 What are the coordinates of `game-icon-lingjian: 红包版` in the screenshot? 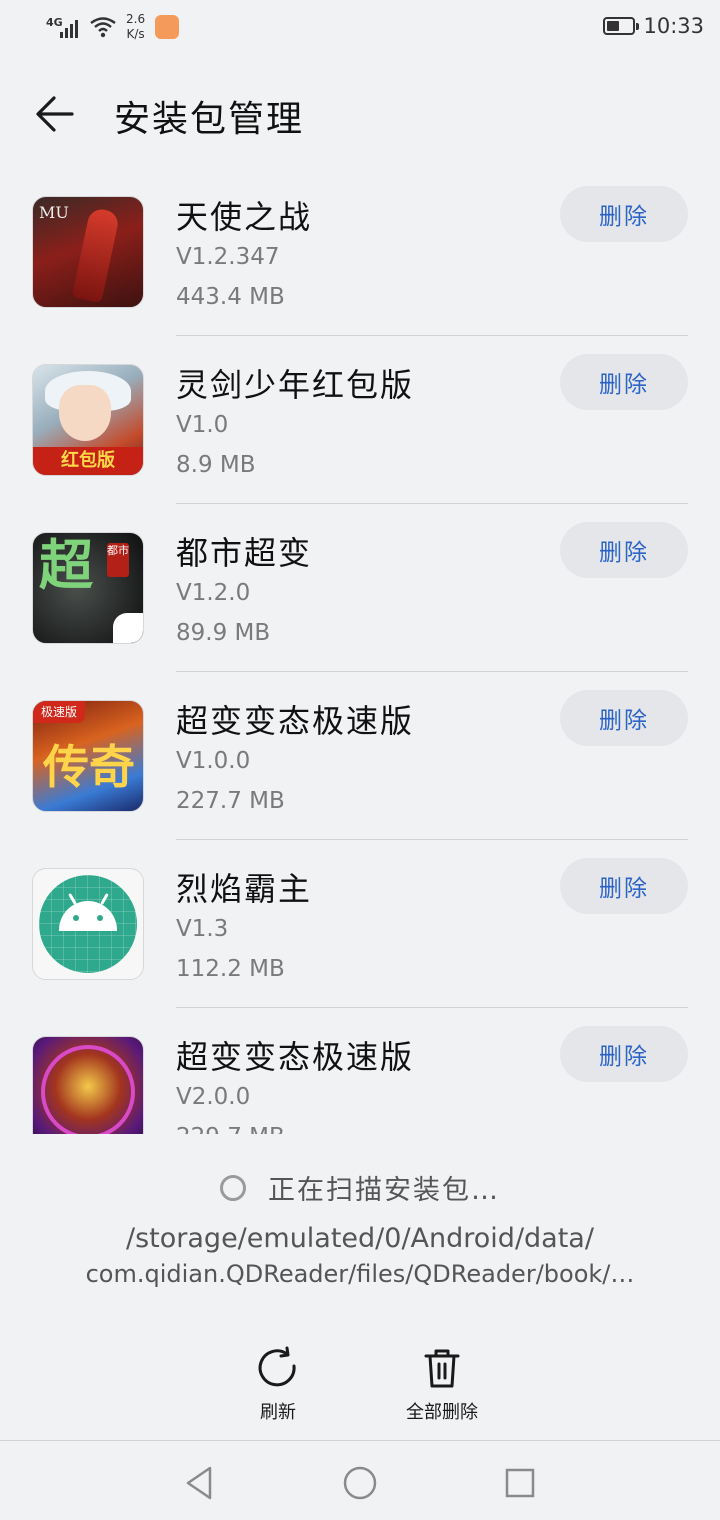 It's located at (88, 420).